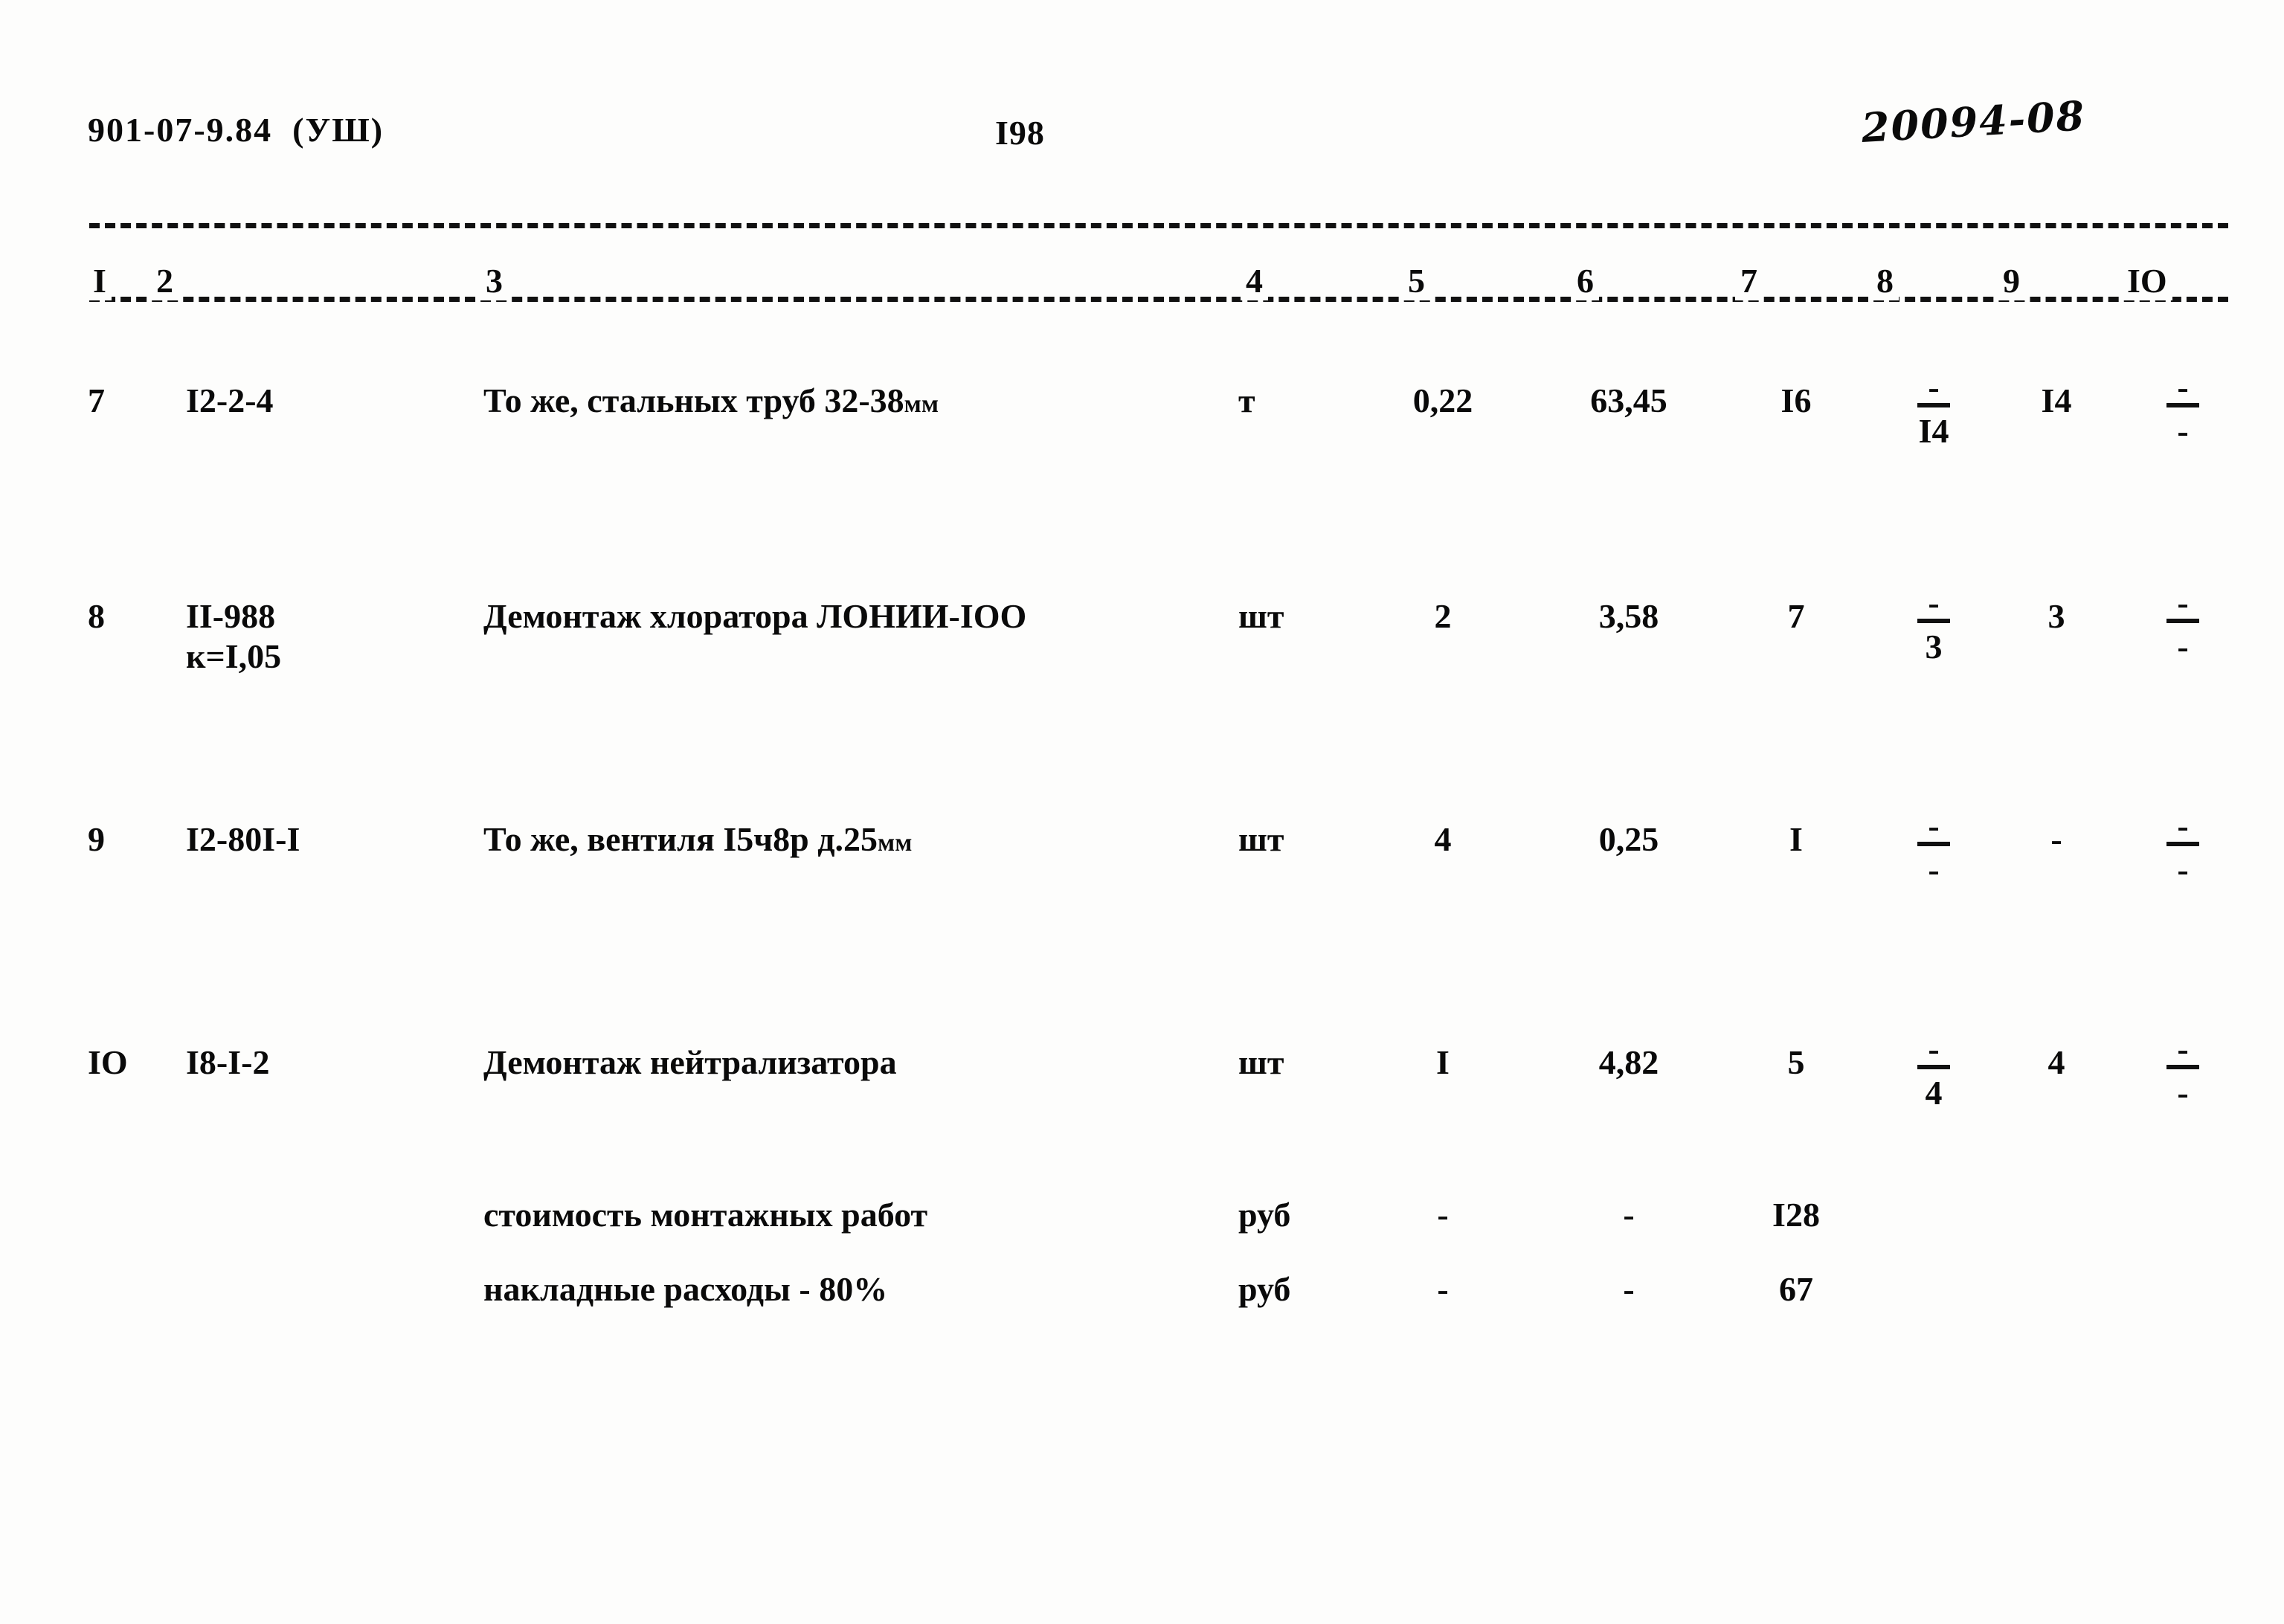 The height and width of the screenshot is (1624, 2284). Describe the element at coordinates (1934, 1093) in the screenshot. I see `row-col8-denominator: 4` at that location.